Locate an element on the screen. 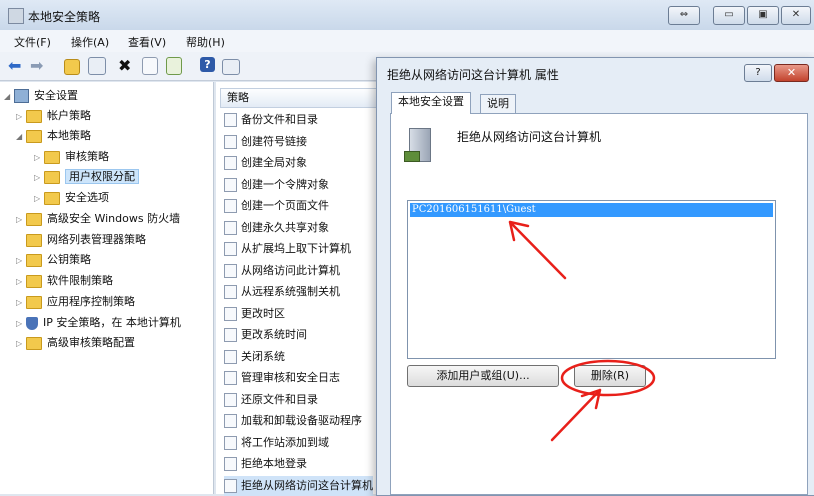 Image resolution: width=814 pixels, height=496 pixels. policy-list-item: 从扩展坞上取下计算机 is located at coordinates (287, 249).